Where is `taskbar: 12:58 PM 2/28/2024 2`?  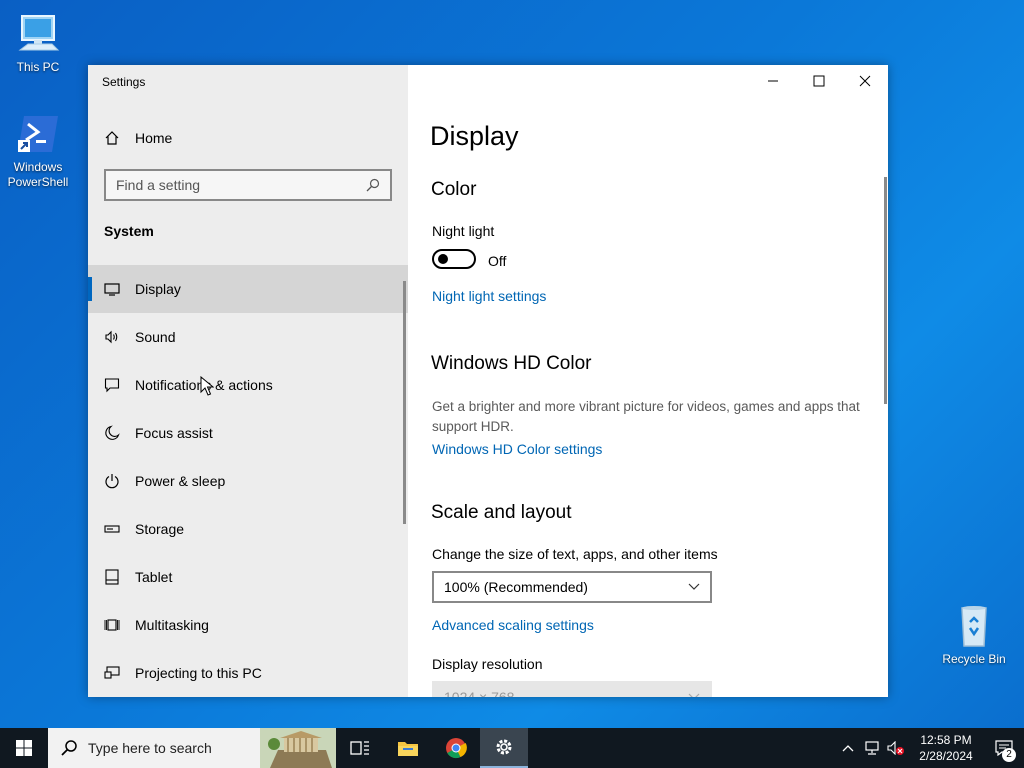
taskbar: 12:58 PM 2/28/2024 2 is located at coordinates (512, 748).